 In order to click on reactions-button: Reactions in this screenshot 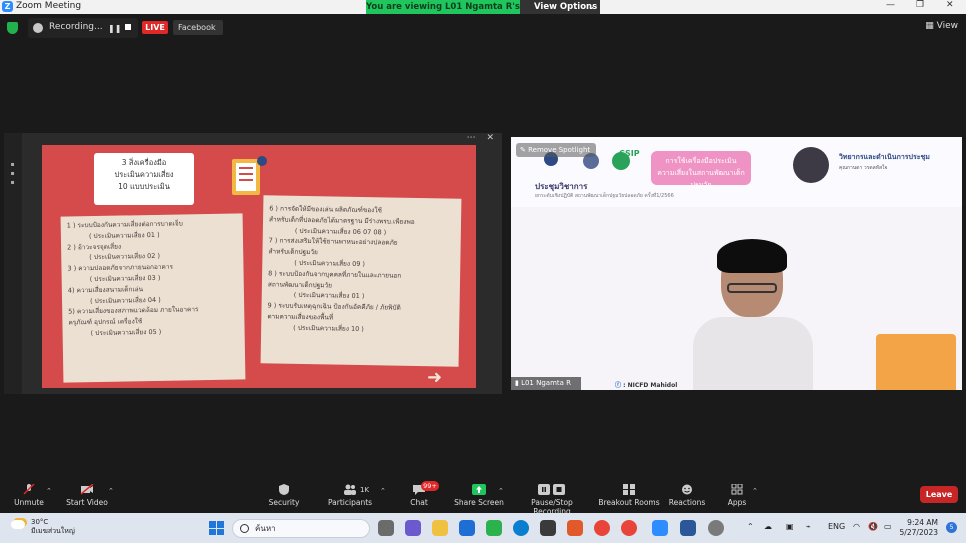, I will do `click(687, 492)`.